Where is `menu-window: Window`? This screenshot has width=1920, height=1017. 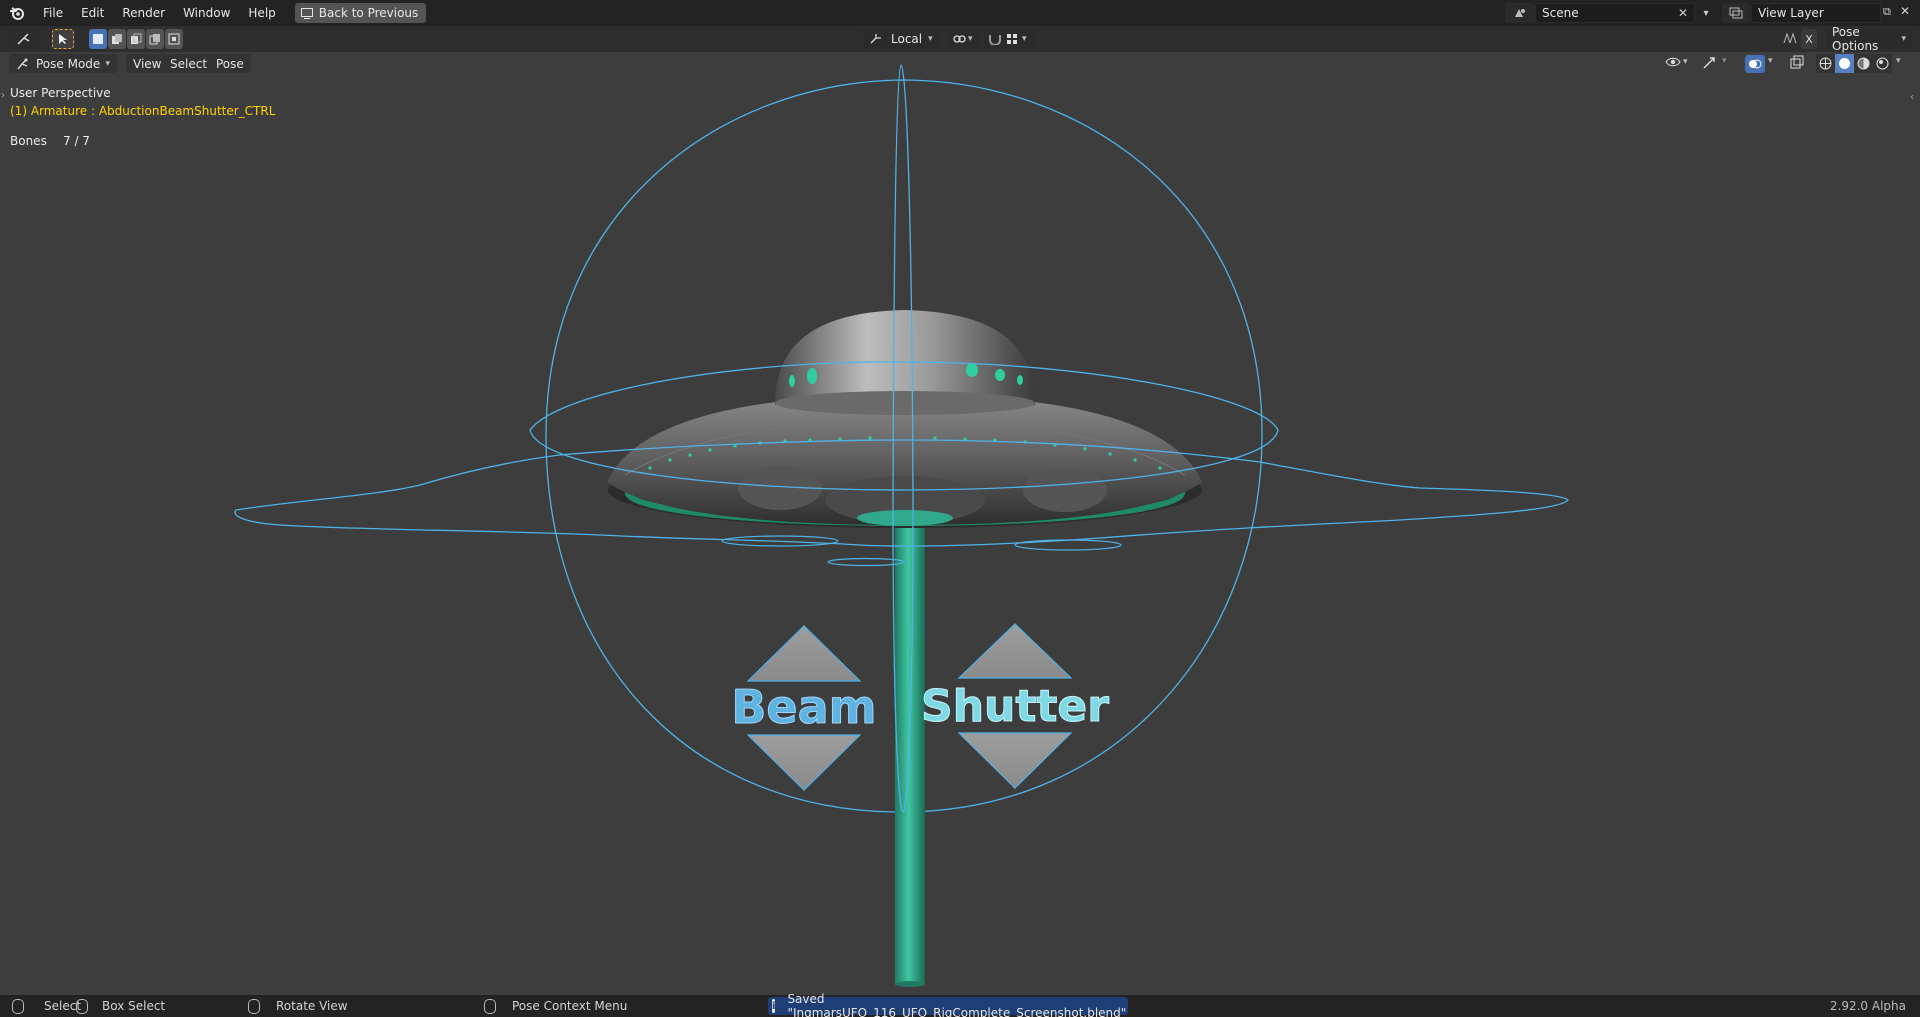 menu-window: Window is located at coordinates (206, 13).